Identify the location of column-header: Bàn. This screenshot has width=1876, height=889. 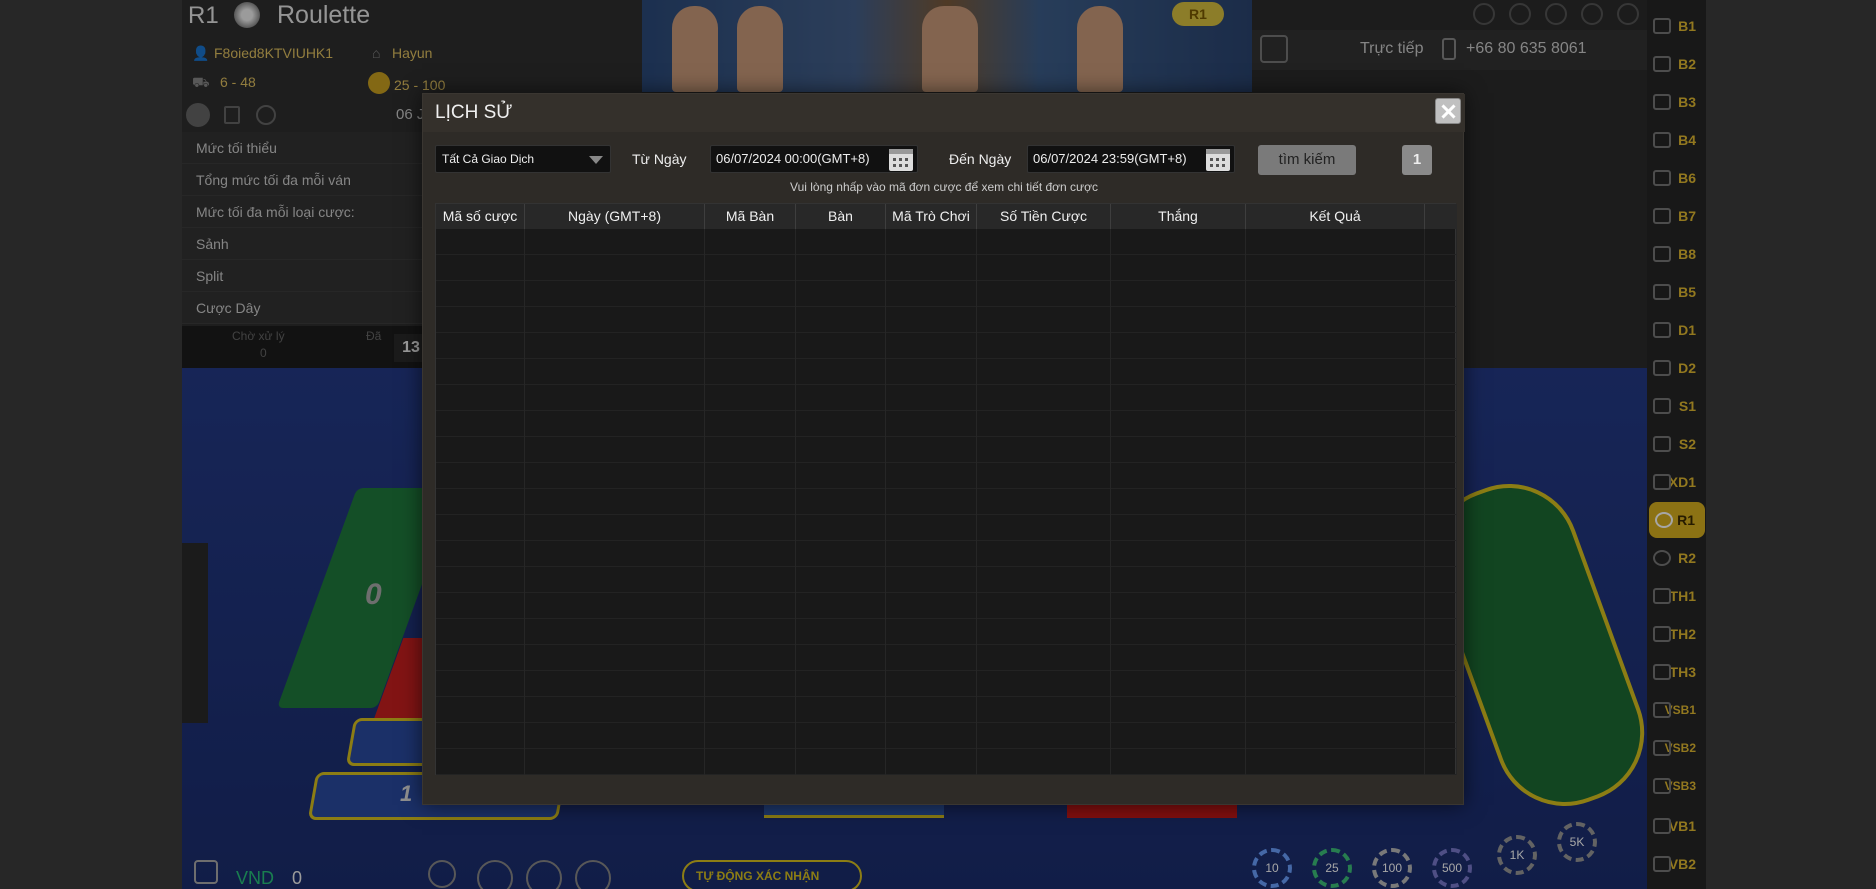
(841, 216).